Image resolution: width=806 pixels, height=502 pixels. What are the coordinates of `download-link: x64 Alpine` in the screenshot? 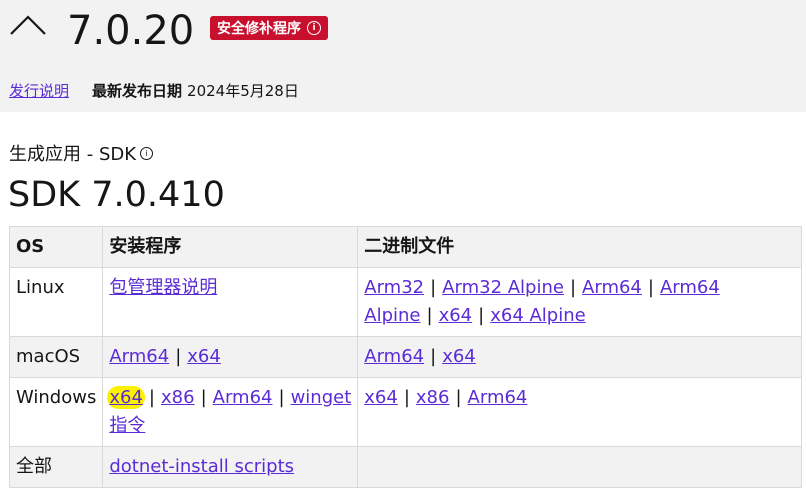 It's located at (538, 315).